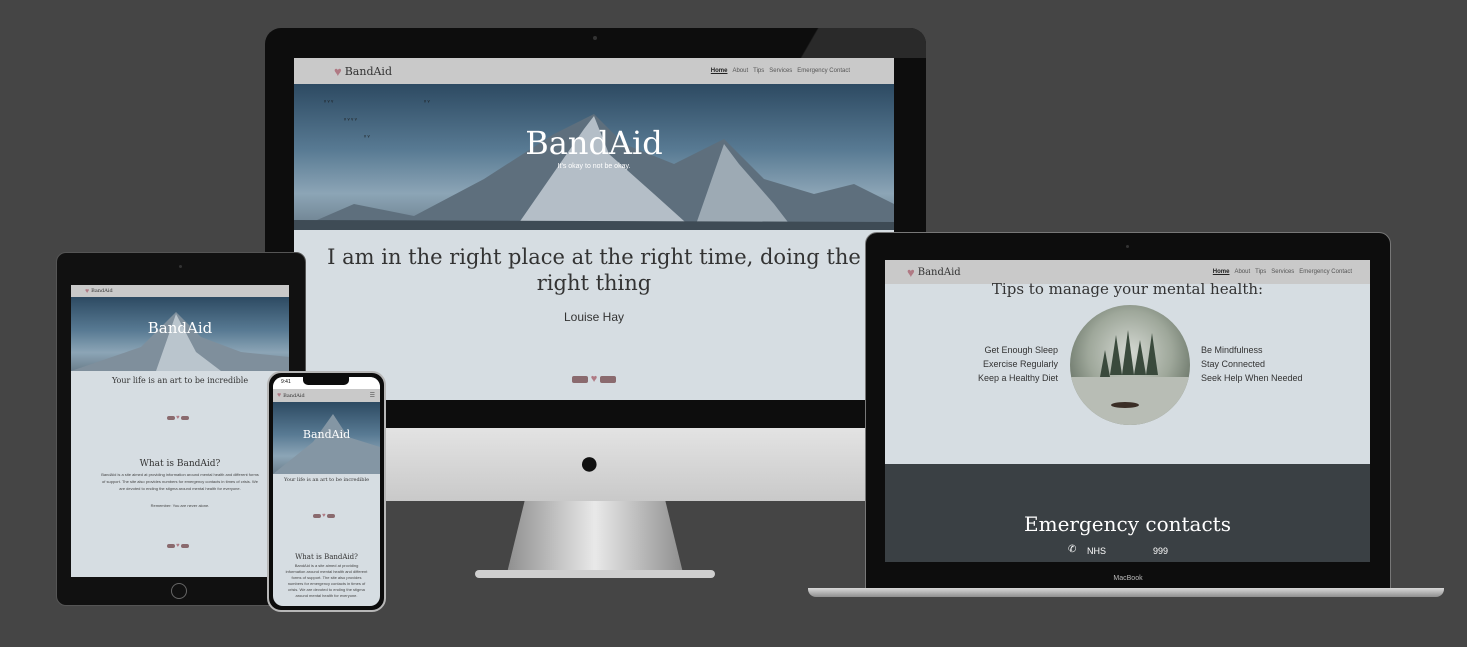 Image resolution: width=1467 pixels, height=647 pixels. What do you see at coordinates (180, 266) in the screenshot?
I see `ipad-camera` at bounding box center [180, 266].